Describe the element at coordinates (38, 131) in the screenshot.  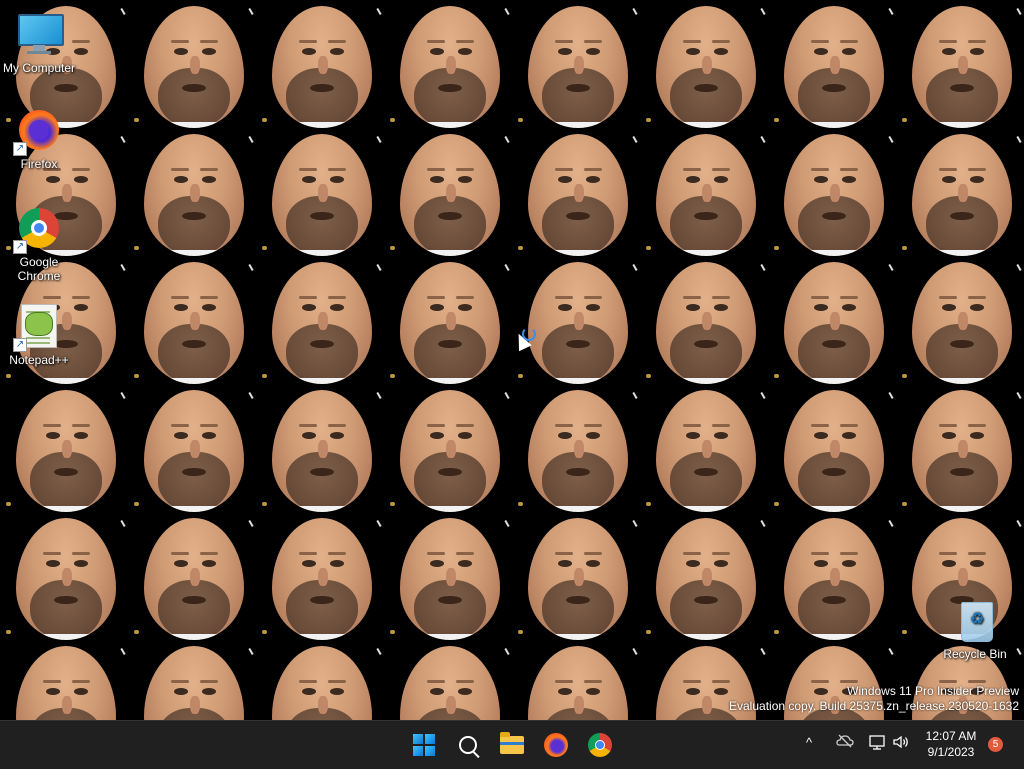
I see `firefox-icon: ↗` at that location.